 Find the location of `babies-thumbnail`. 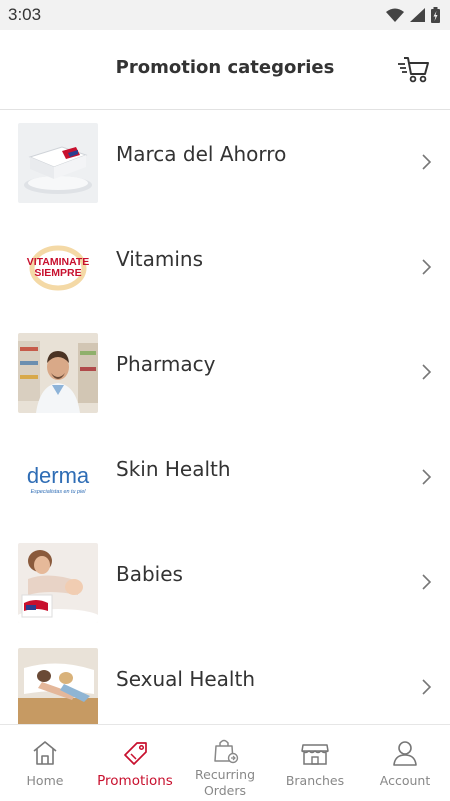

babies-thumbnail is located at coordinates (58, 583).